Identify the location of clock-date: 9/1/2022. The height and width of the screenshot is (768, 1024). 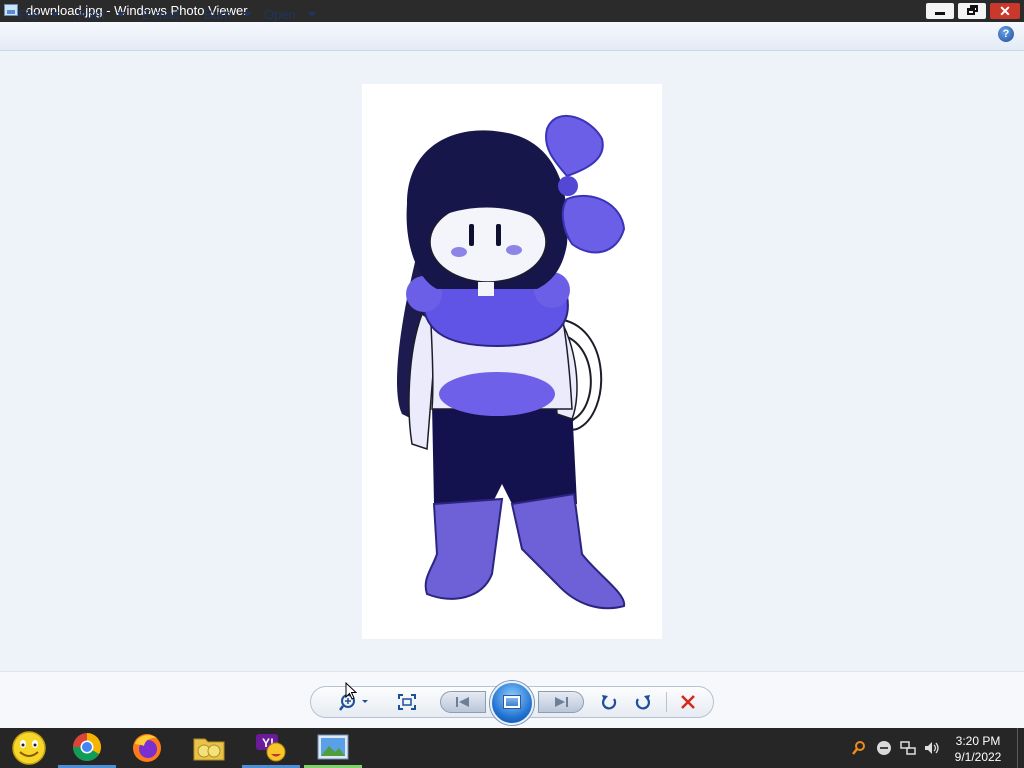
(978, 757).